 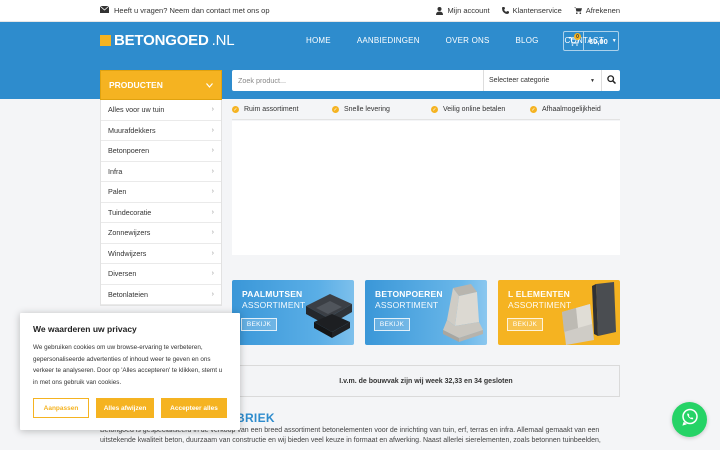 What do you see at coordinates (161, 274) in the screenshot?
I see `category-item-diversen: Diversen ›` at bounding box center [161, 274].